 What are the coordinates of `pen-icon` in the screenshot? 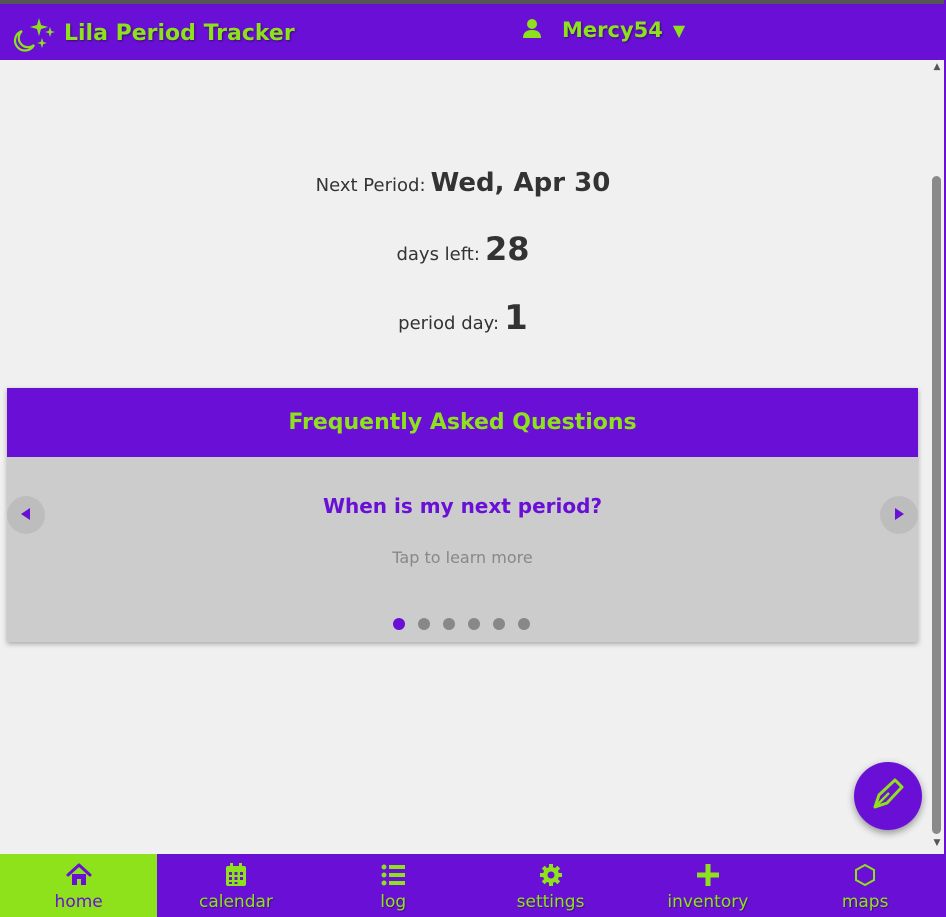 It's located at (888, 796).